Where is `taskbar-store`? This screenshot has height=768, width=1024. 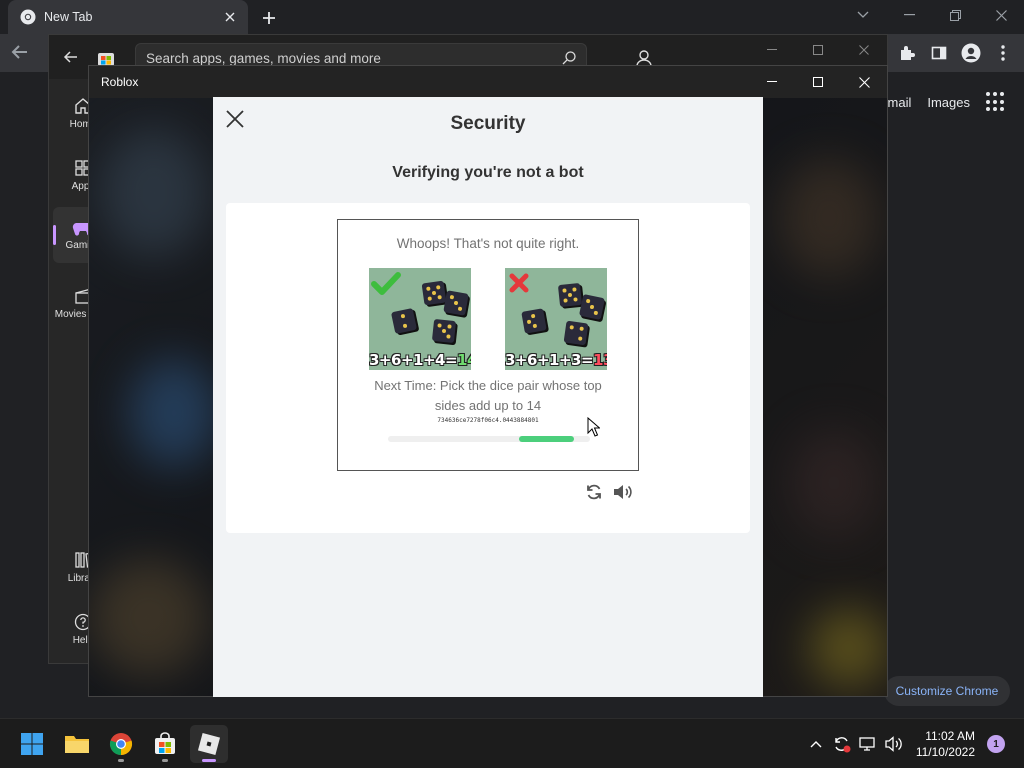
taskbar-store is located at coordinates (165, 744).